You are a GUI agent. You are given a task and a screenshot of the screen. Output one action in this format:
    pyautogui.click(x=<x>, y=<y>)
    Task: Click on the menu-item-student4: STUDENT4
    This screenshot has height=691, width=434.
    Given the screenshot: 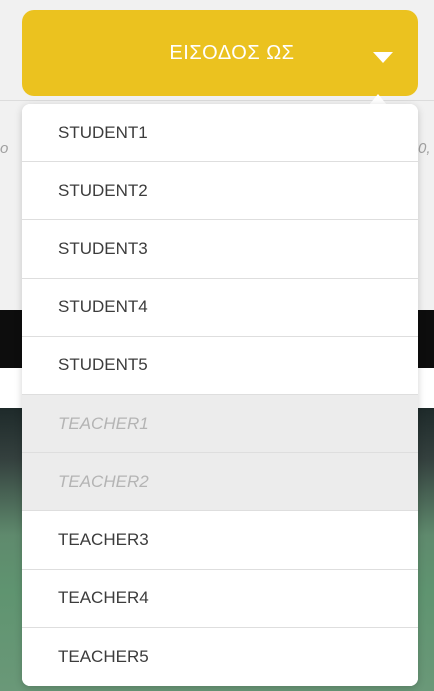 What is the action you would take?
    pyautogui.click(x=220, y=307)
    